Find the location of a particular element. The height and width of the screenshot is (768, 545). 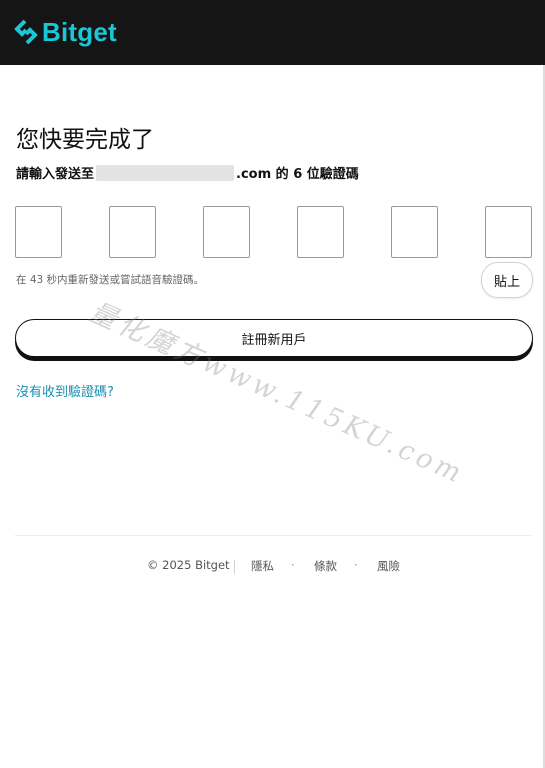

copyright: © 2025 Bitget is located at coordinates (188, 565).